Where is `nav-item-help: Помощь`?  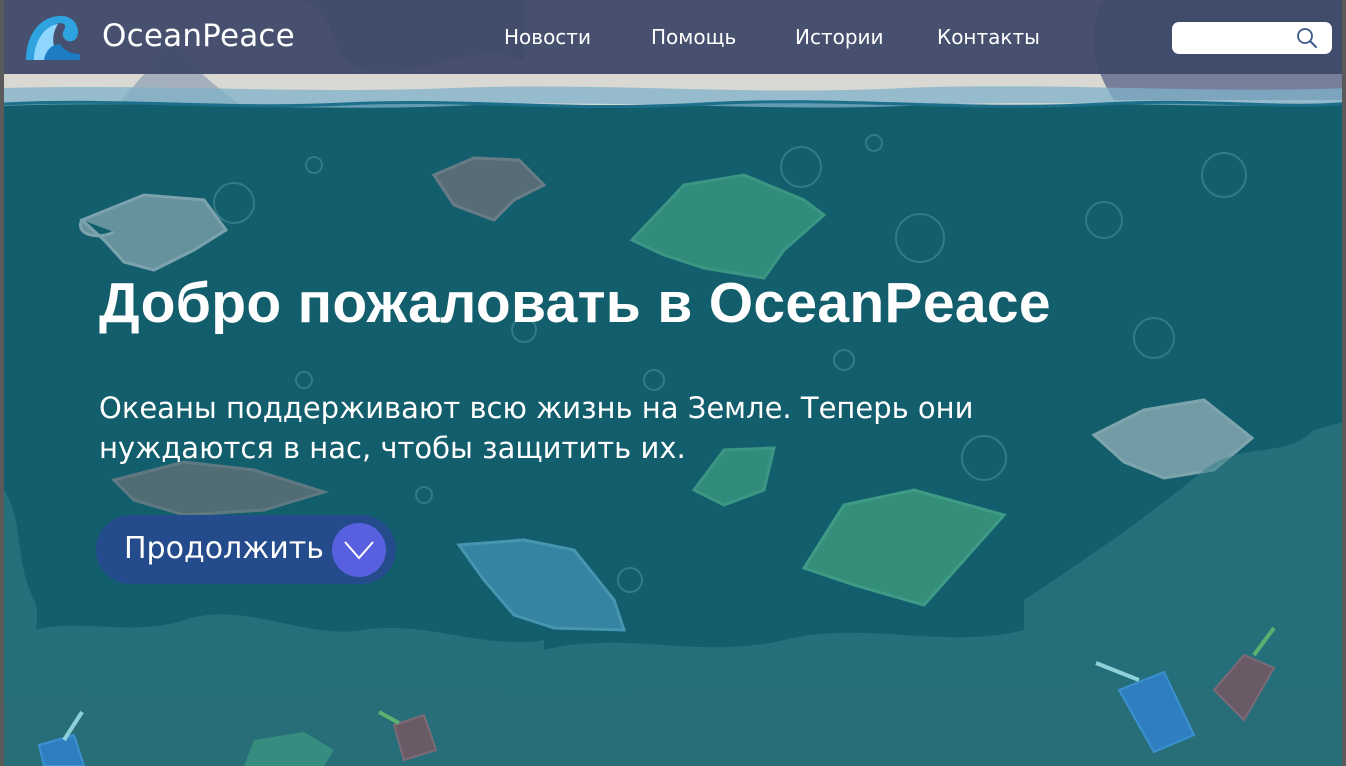
nav-item-help: Помощь is located at coordinates (693, 37).